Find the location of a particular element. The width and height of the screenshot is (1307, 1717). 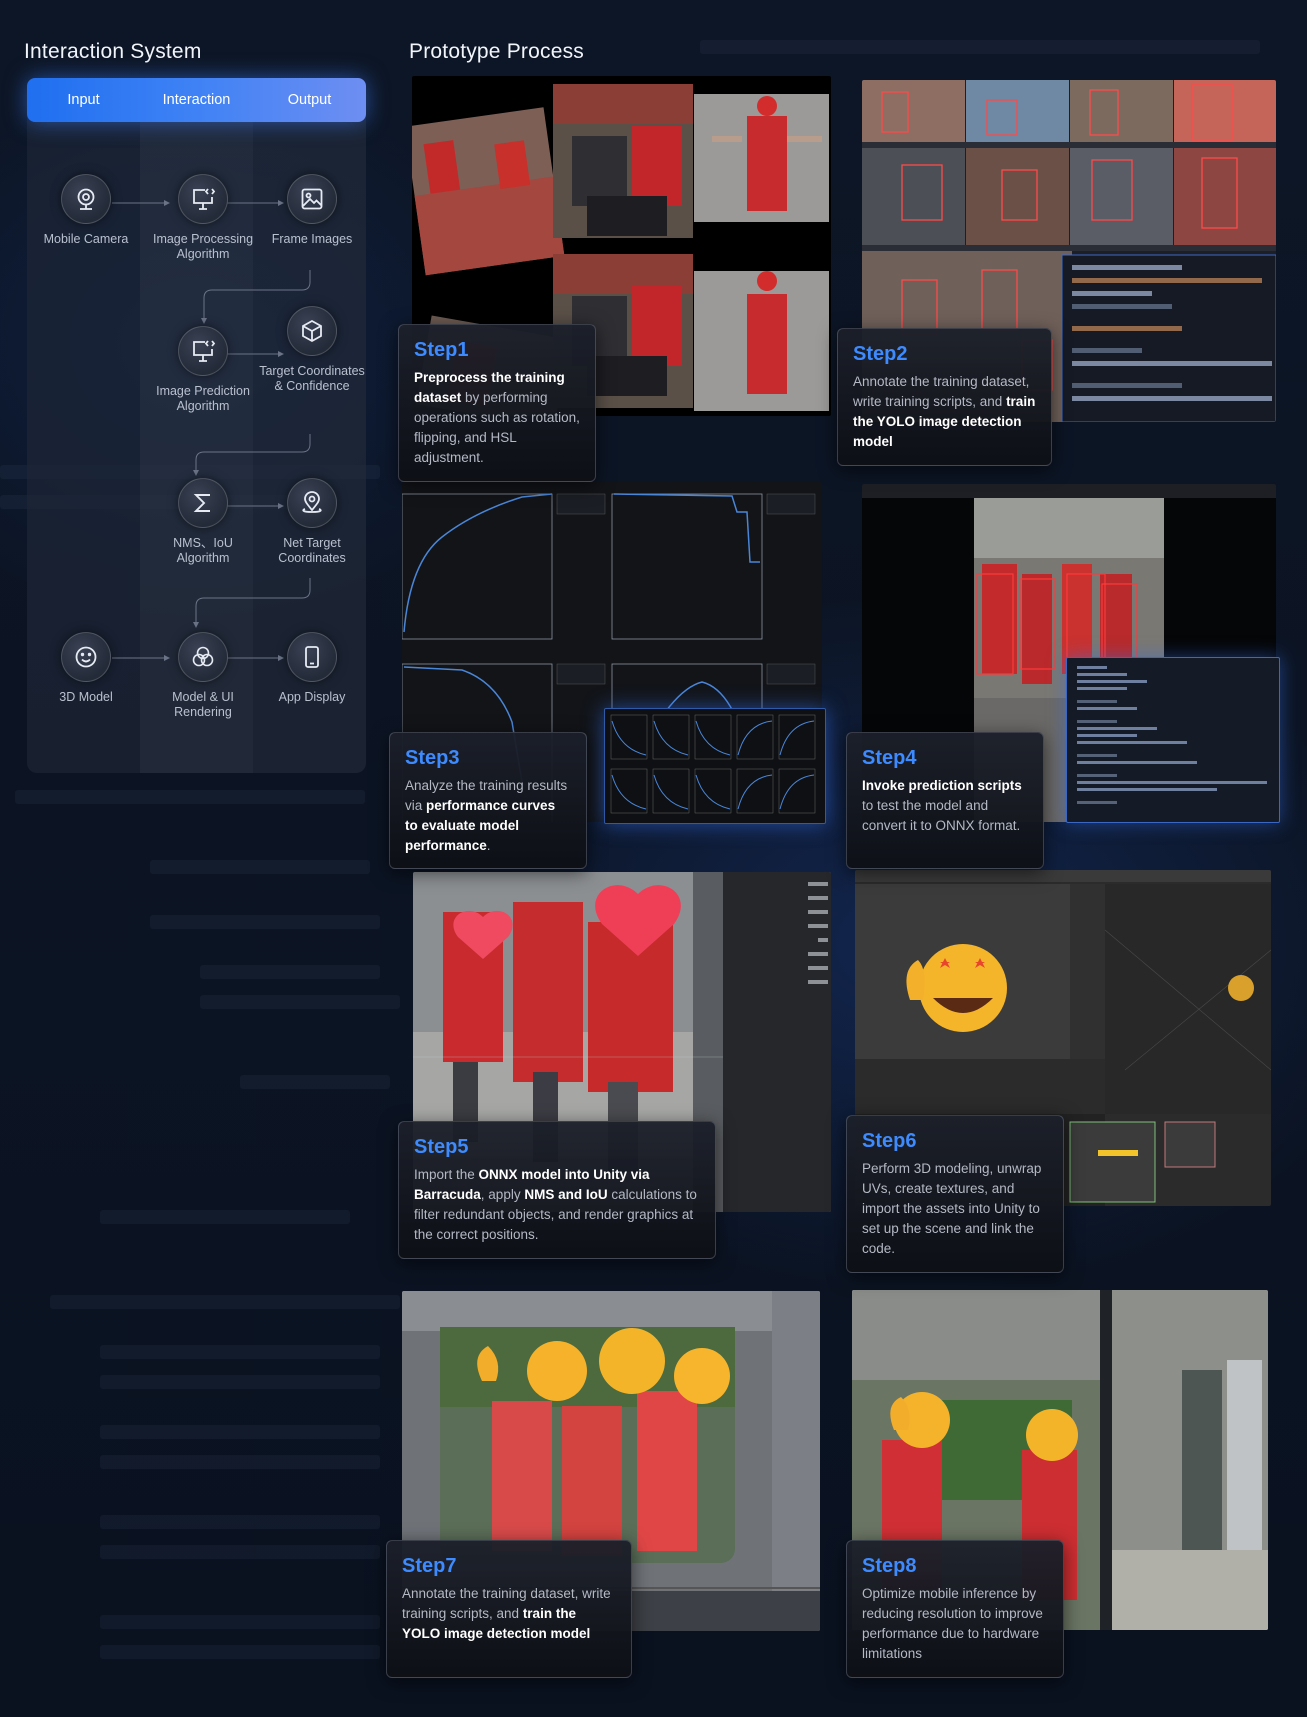

node-label: Net Target Coordinates is located at coordinates (312, 550).